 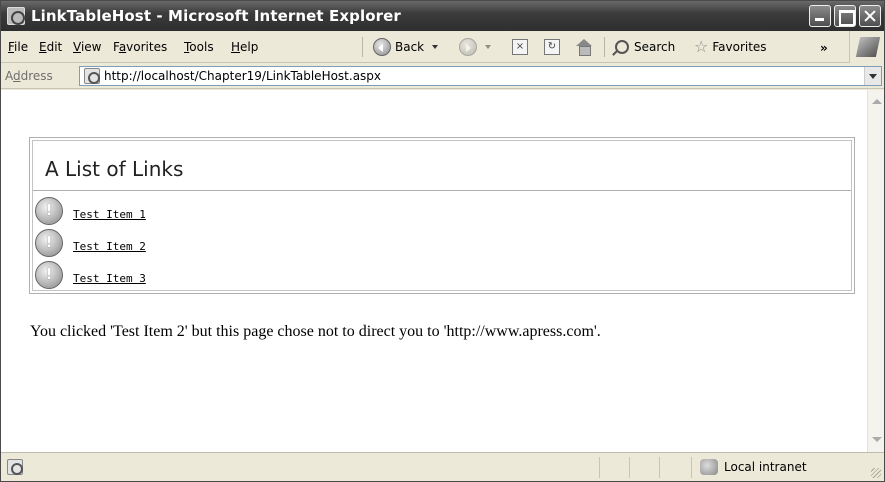 What do you see at coordinates (140, 47) in the screenshot?
I see `menu-favorites: Favorites` at bounding box center [140, 47].